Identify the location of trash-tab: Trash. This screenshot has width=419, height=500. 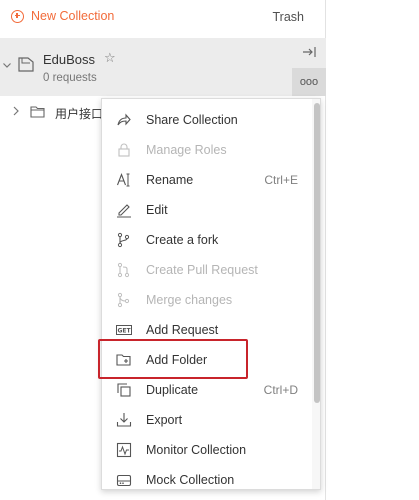
(289, 17).